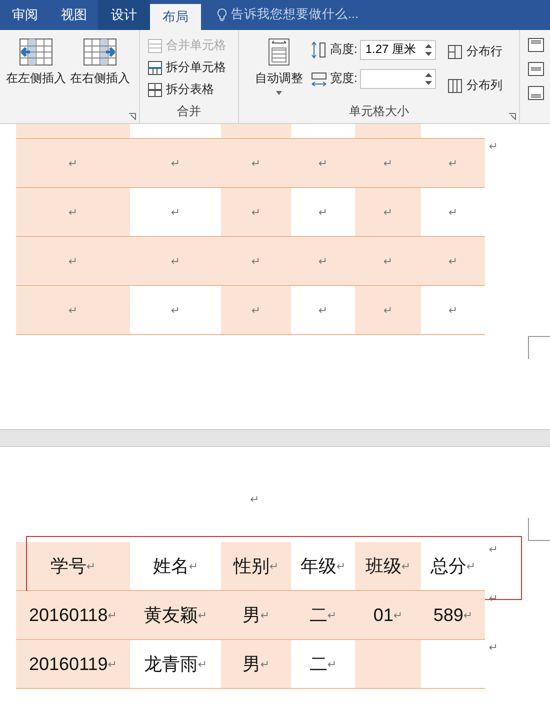 The width and height of the screenshot is (550, 709). Describe the element at coordinates (155, 67) in the screenshot. I see `split-cells-icon` at that location.